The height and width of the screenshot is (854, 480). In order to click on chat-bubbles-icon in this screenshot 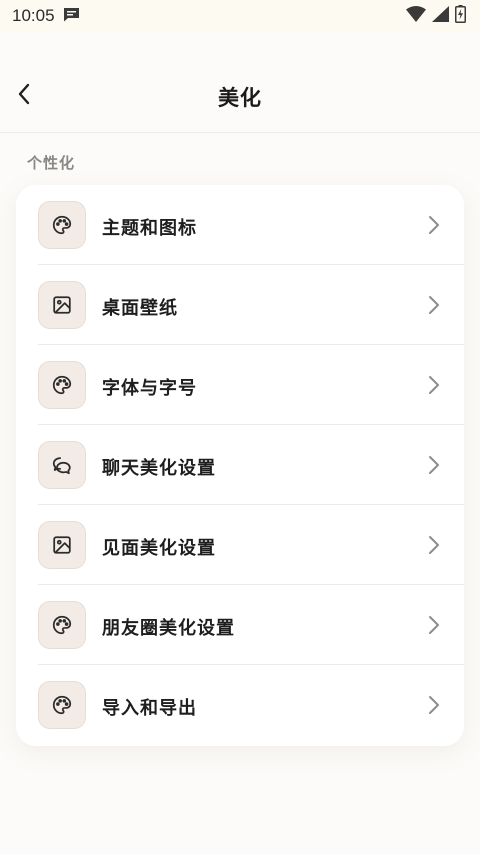, I will do `click(62, 465)`.